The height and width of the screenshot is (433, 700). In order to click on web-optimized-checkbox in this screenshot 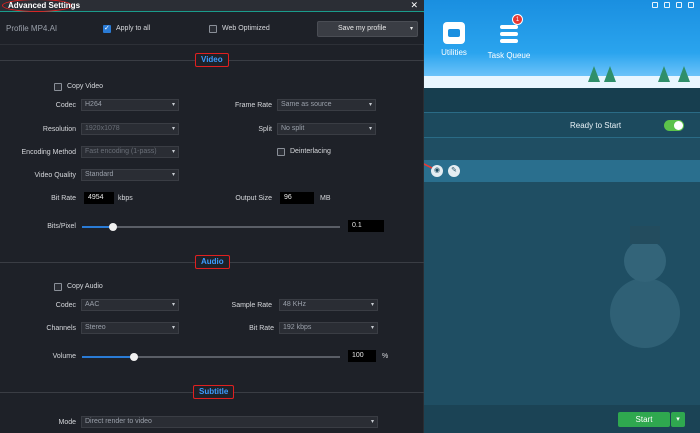, I will do `click(213, 29)`.